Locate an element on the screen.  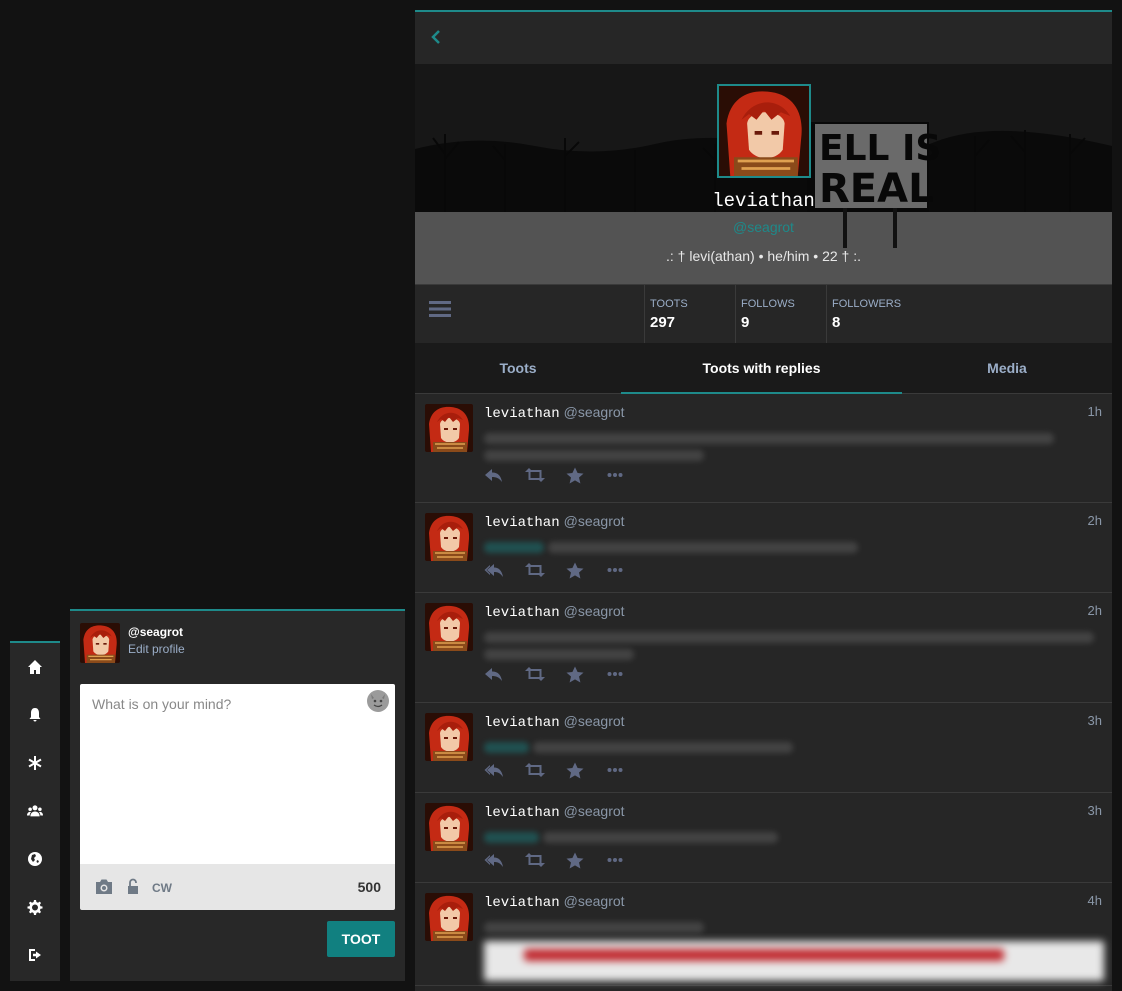
privacy-button is located at coordinates (133, 889).